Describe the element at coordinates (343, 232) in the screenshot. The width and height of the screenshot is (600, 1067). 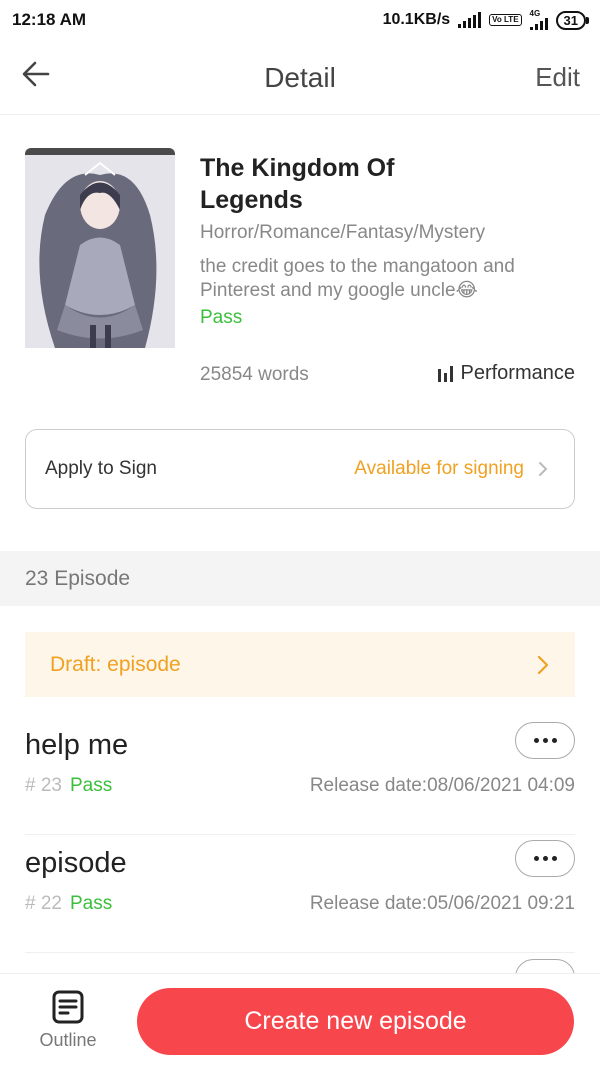
I see `book-genres: Horror/Romance/Fantasy/Mystery` at that location.